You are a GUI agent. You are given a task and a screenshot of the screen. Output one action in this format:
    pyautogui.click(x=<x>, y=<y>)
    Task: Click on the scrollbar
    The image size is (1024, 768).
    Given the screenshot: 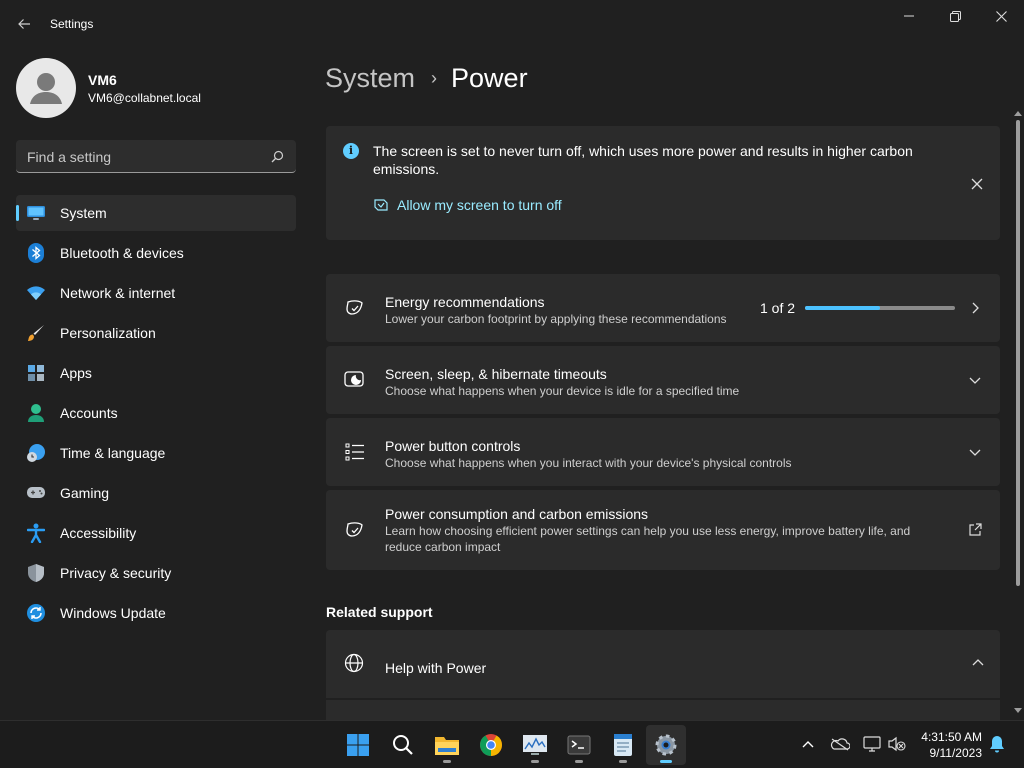 What is the action you would take?
    pyautogui.click(x=1018, y=414)
    